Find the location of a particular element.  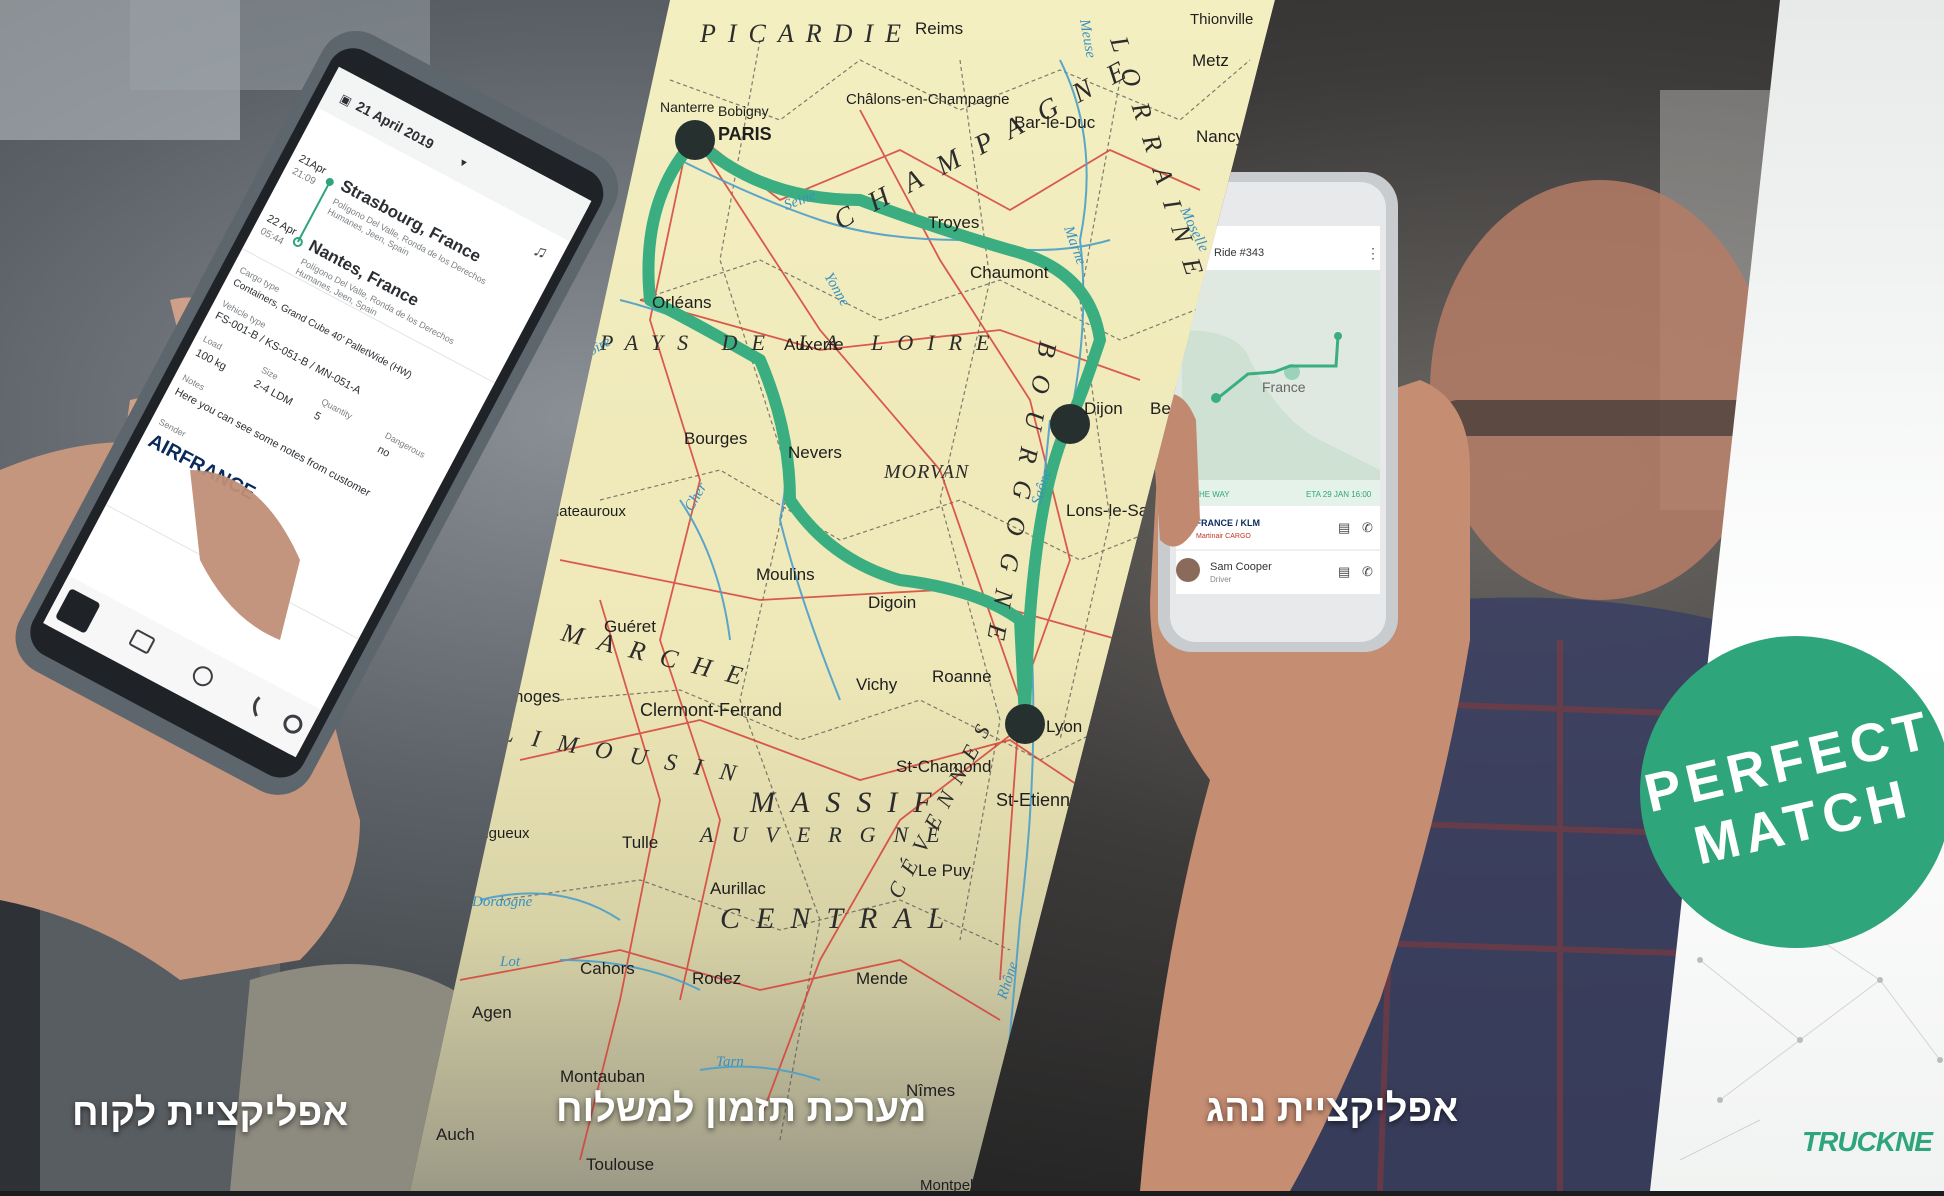

city-metz: Metz is located at coordinates (1210, 60).